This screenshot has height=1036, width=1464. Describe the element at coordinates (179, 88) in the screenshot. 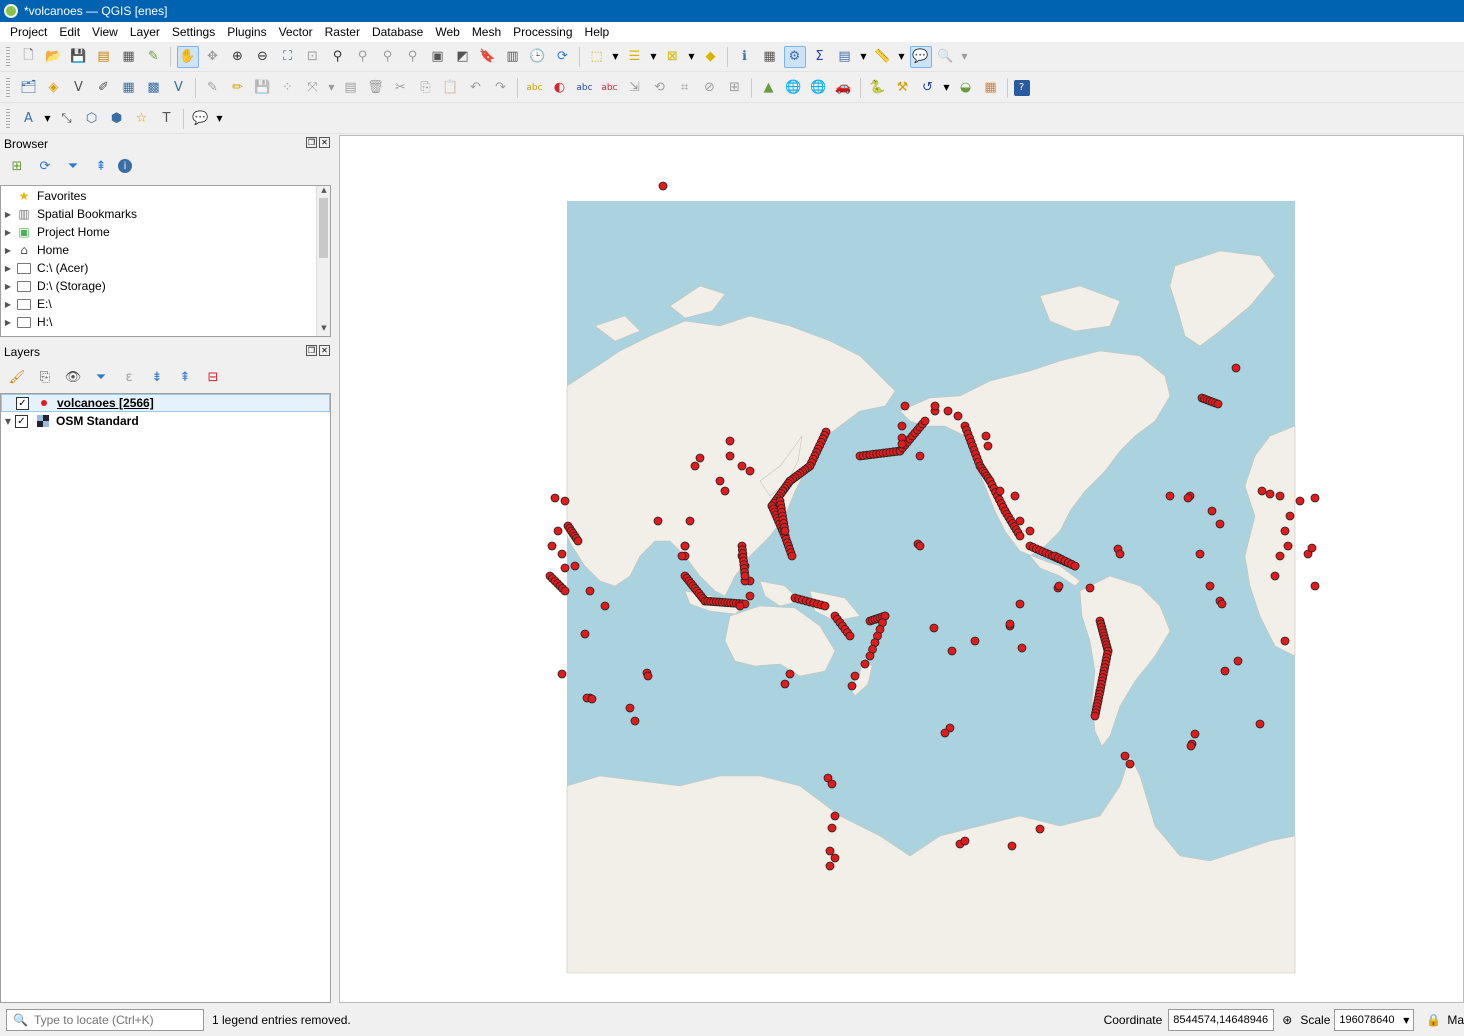

I see `add-virtual-layer-icon: V` at that location.